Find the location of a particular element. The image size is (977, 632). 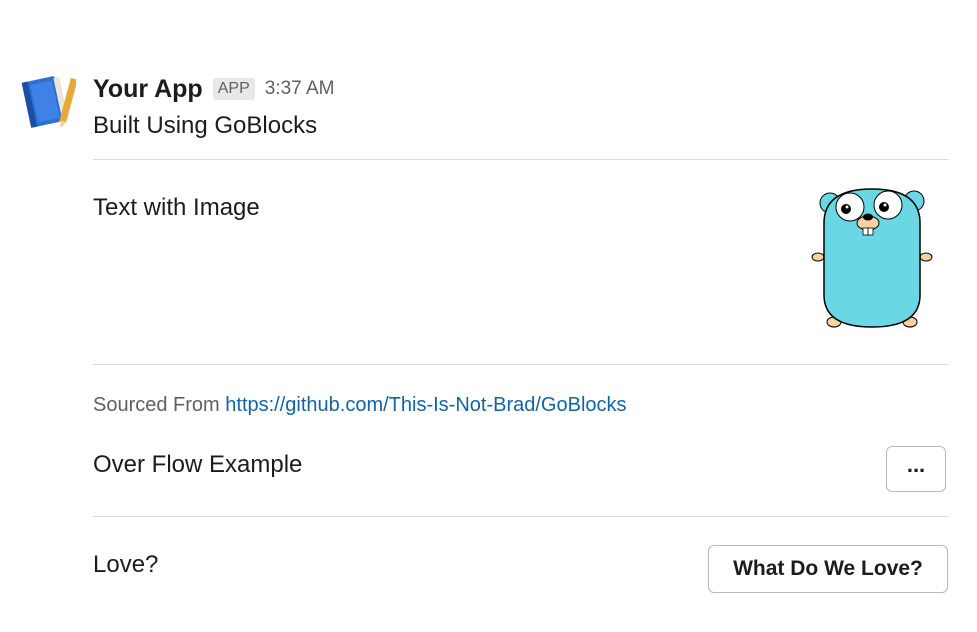

app-name: Your App is located at coordinates (148, 89).